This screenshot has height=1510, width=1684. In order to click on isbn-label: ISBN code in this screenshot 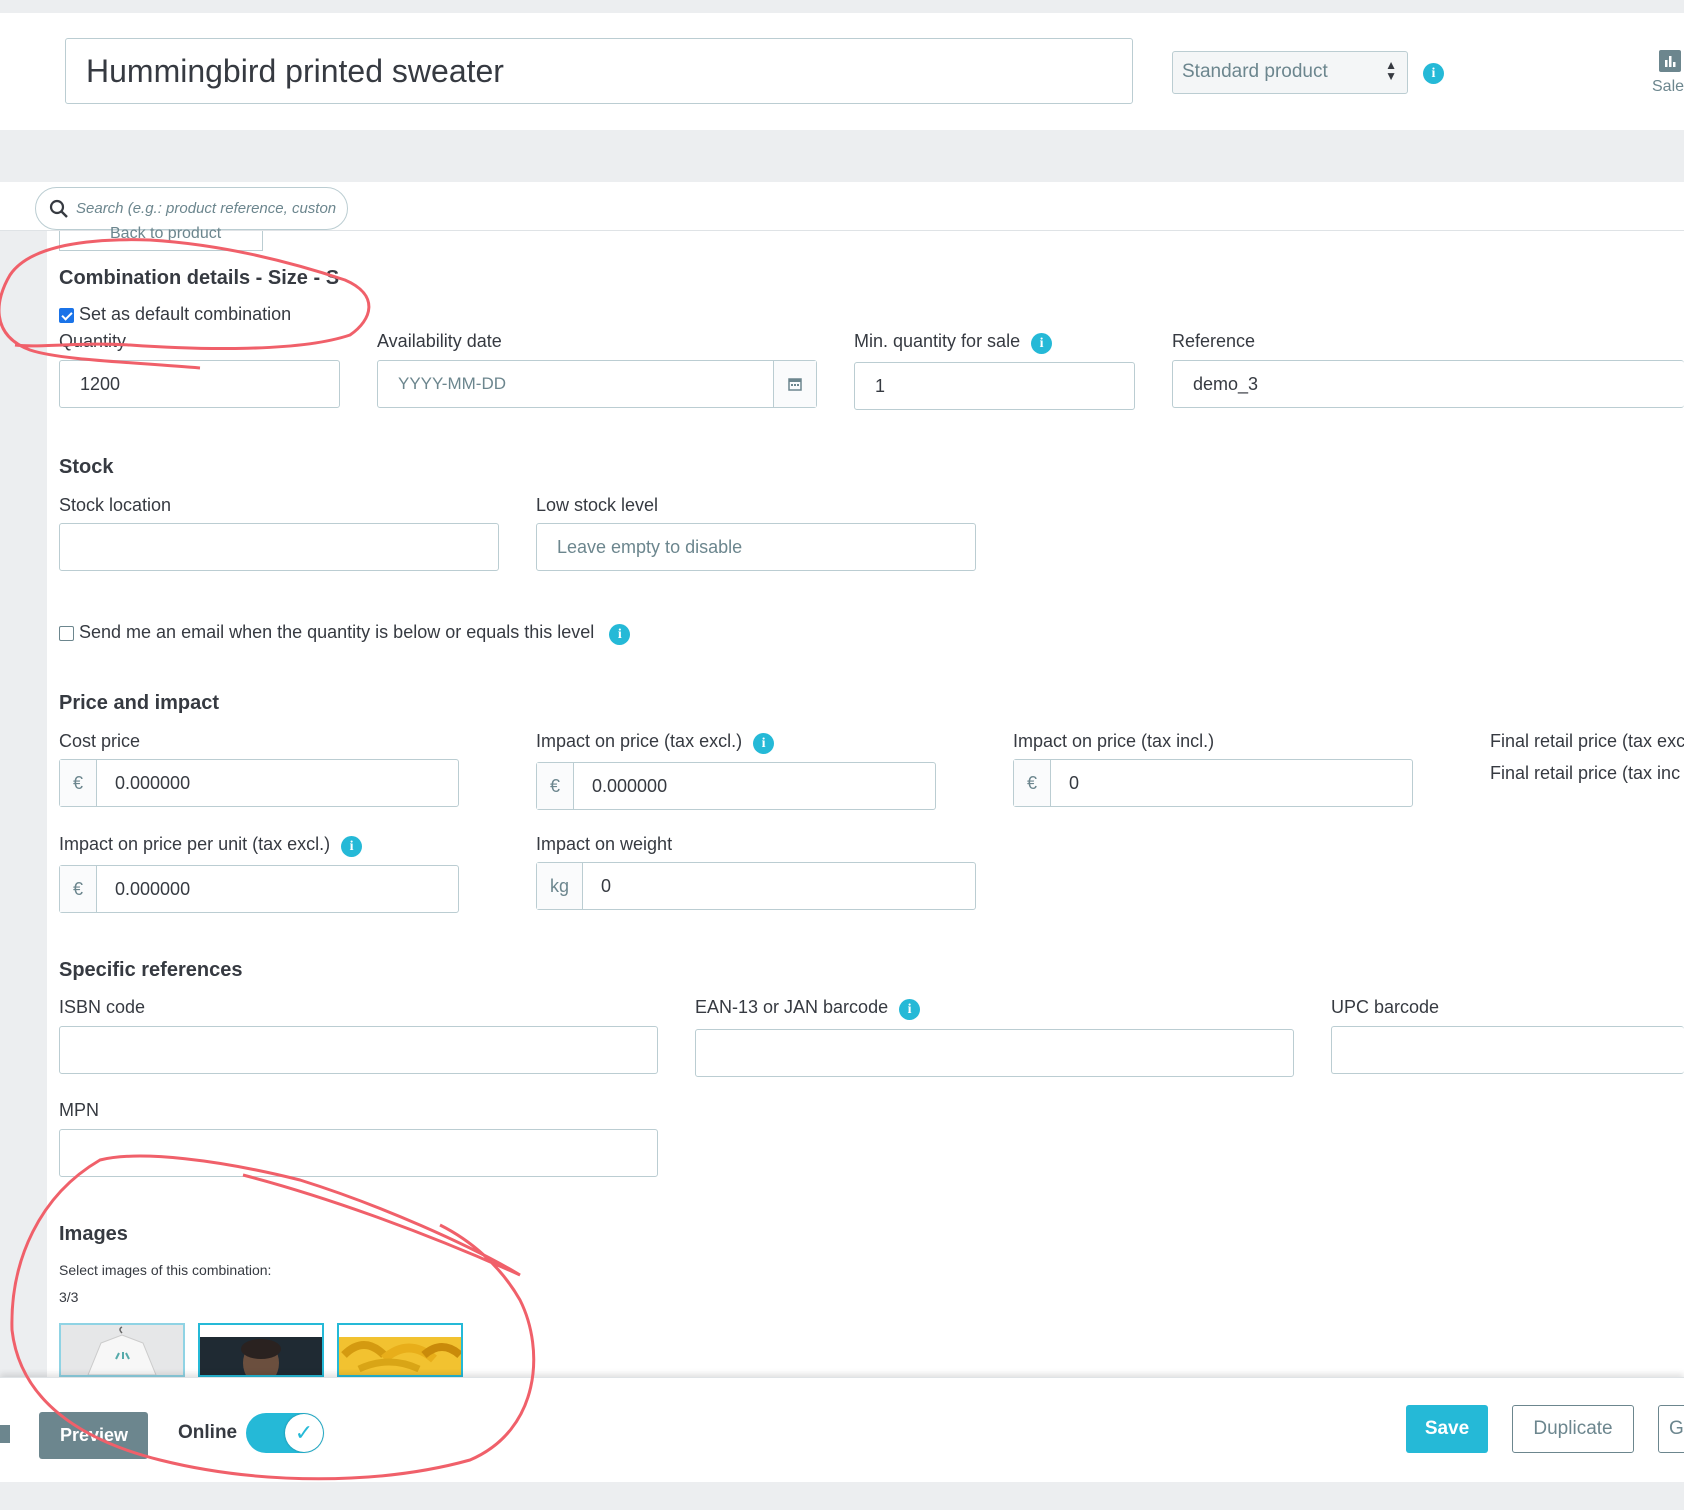, I will do `click(102, 1007)`.